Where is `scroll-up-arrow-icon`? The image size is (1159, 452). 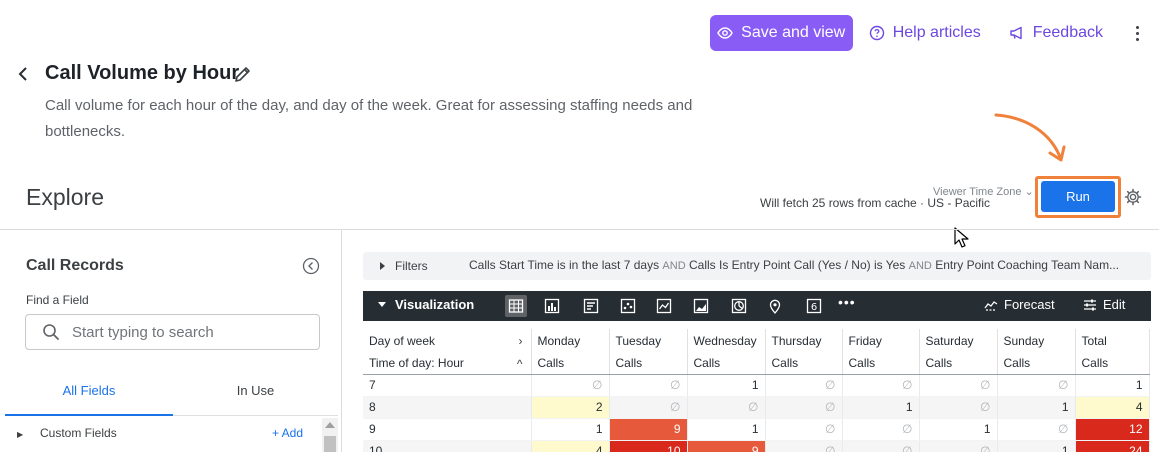
scroll-up-arrow-icon is located at coordinates (330, 425).